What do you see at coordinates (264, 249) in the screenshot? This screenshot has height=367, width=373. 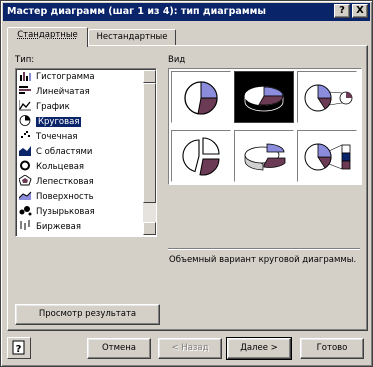 I see `description-separator` at bounding box center [264, 249].